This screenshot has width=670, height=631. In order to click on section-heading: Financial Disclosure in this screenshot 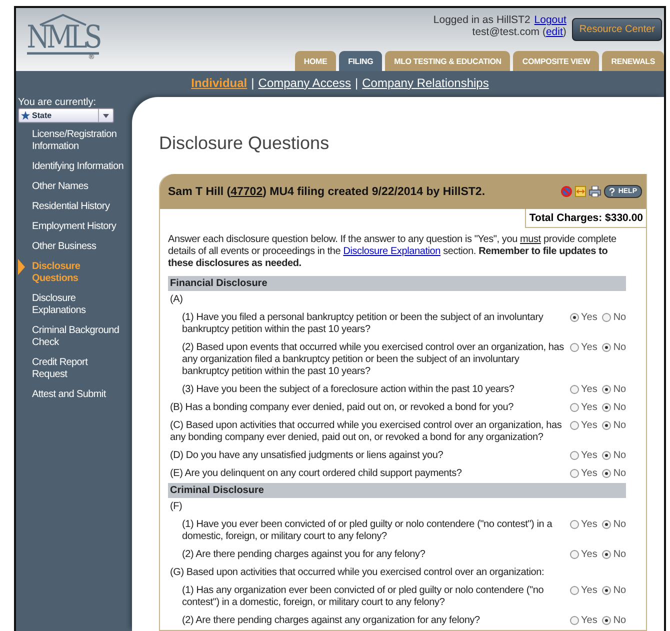, I will do `click(397, 283)`.